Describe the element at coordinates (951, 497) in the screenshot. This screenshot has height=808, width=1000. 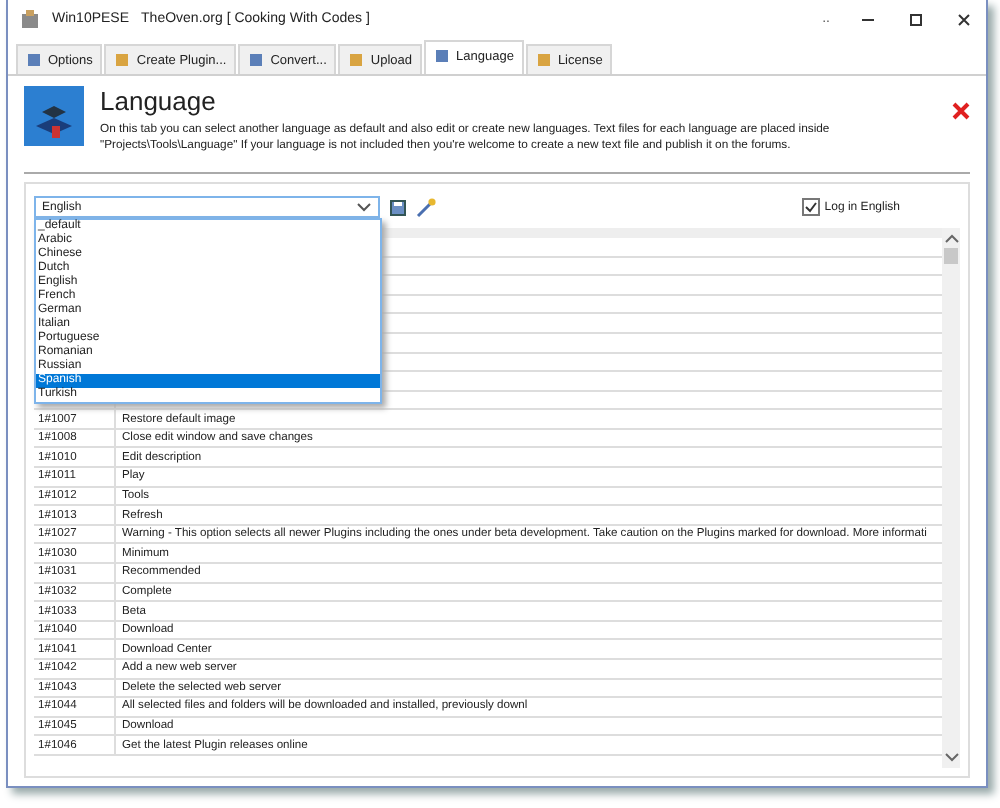
I see `scrollbar` at that location.